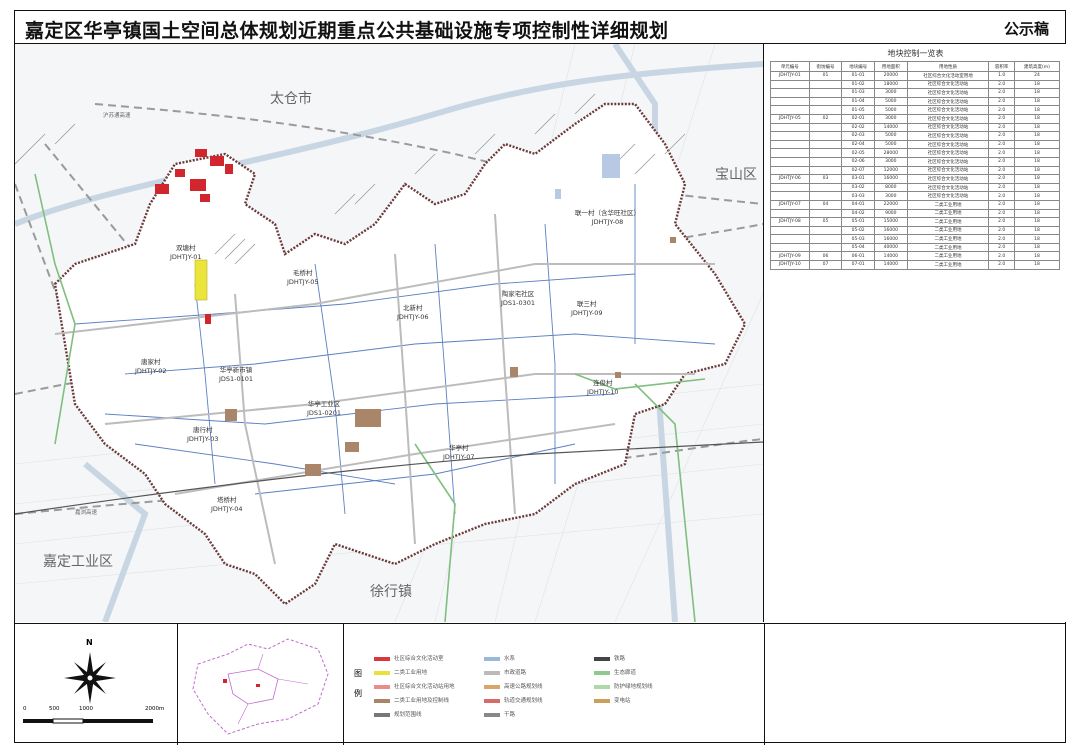 The height and width of the screenshot is (753, 1080). I want to click on unit-label-shuangfu: 连俊村 JDHTJY-10, so click(603, 388).